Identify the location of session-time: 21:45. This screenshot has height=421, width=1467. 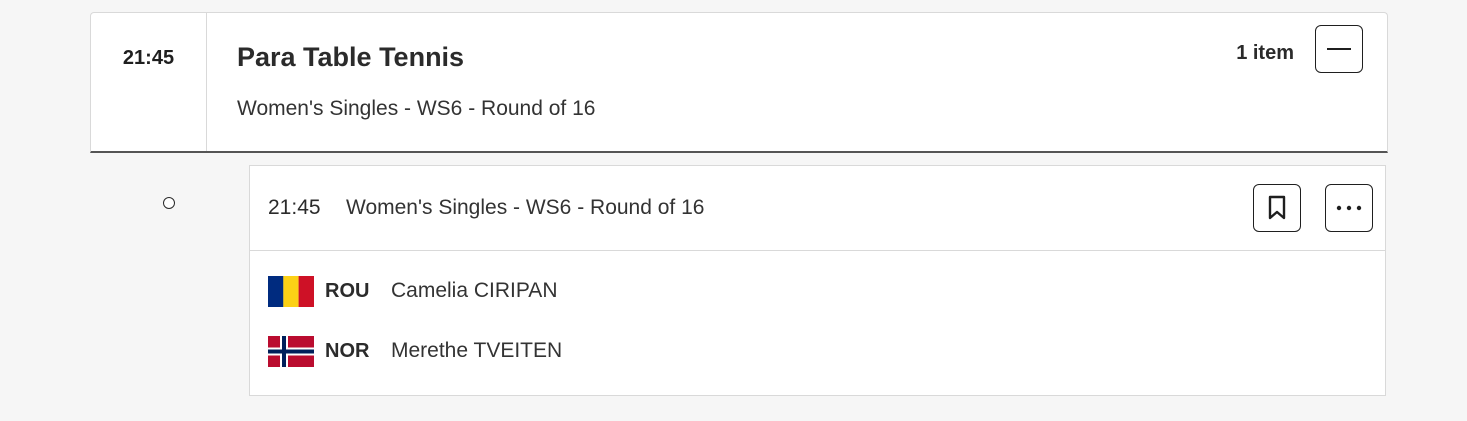
(149, 82).